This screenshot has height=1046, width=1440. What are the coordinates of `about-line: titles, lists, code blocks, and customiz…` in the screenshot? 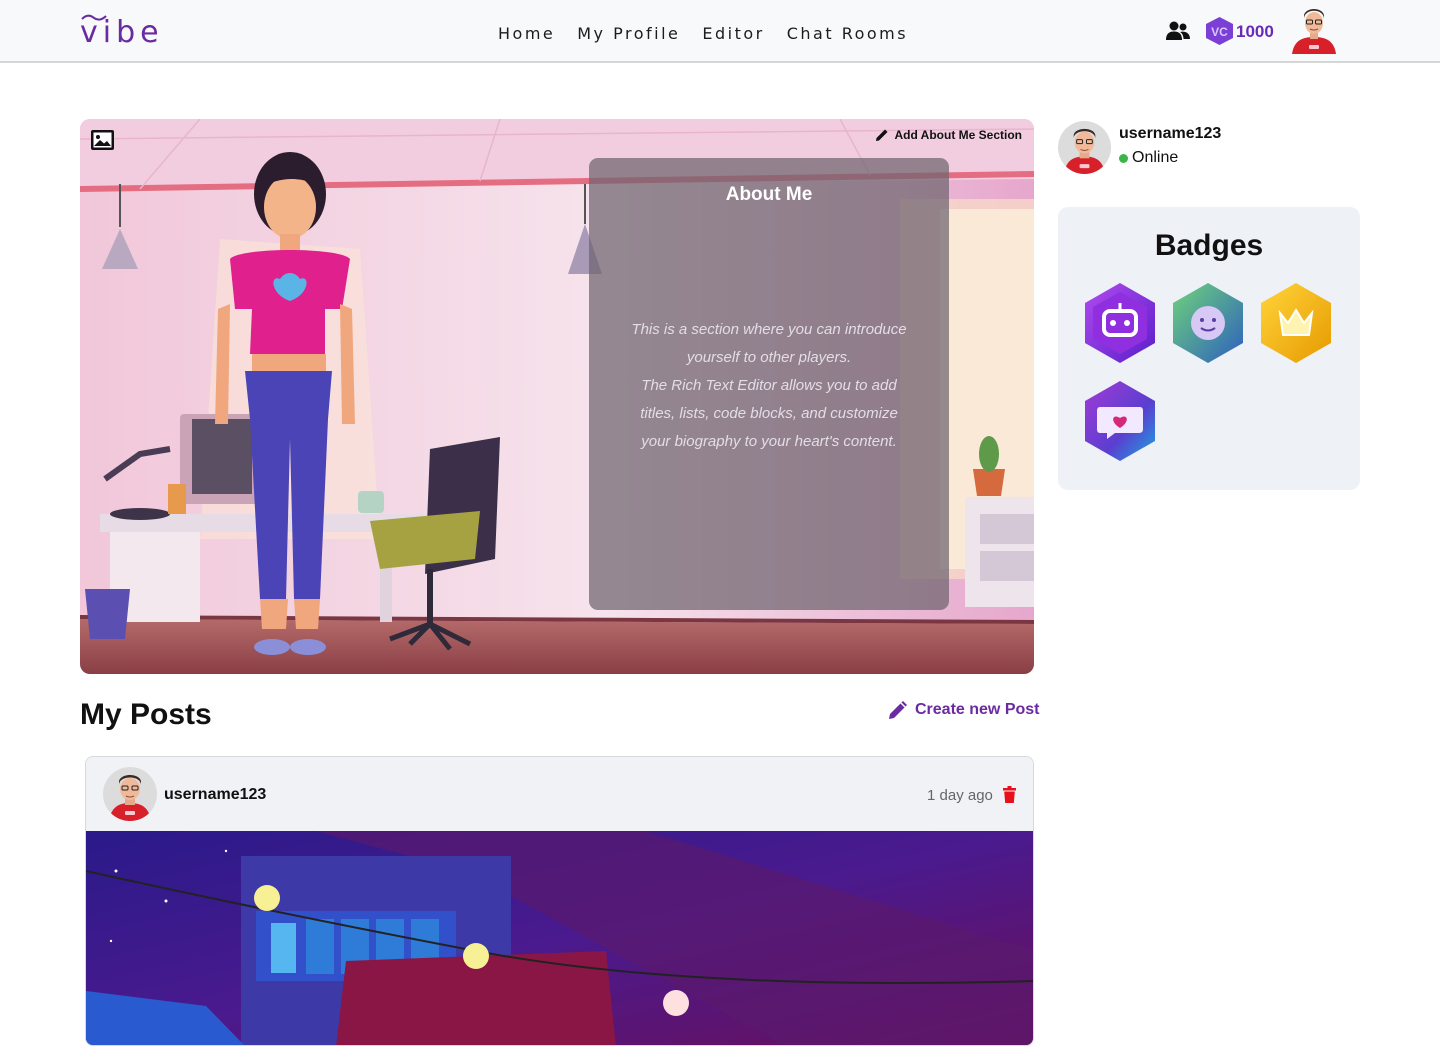 It's located at (769, 413).